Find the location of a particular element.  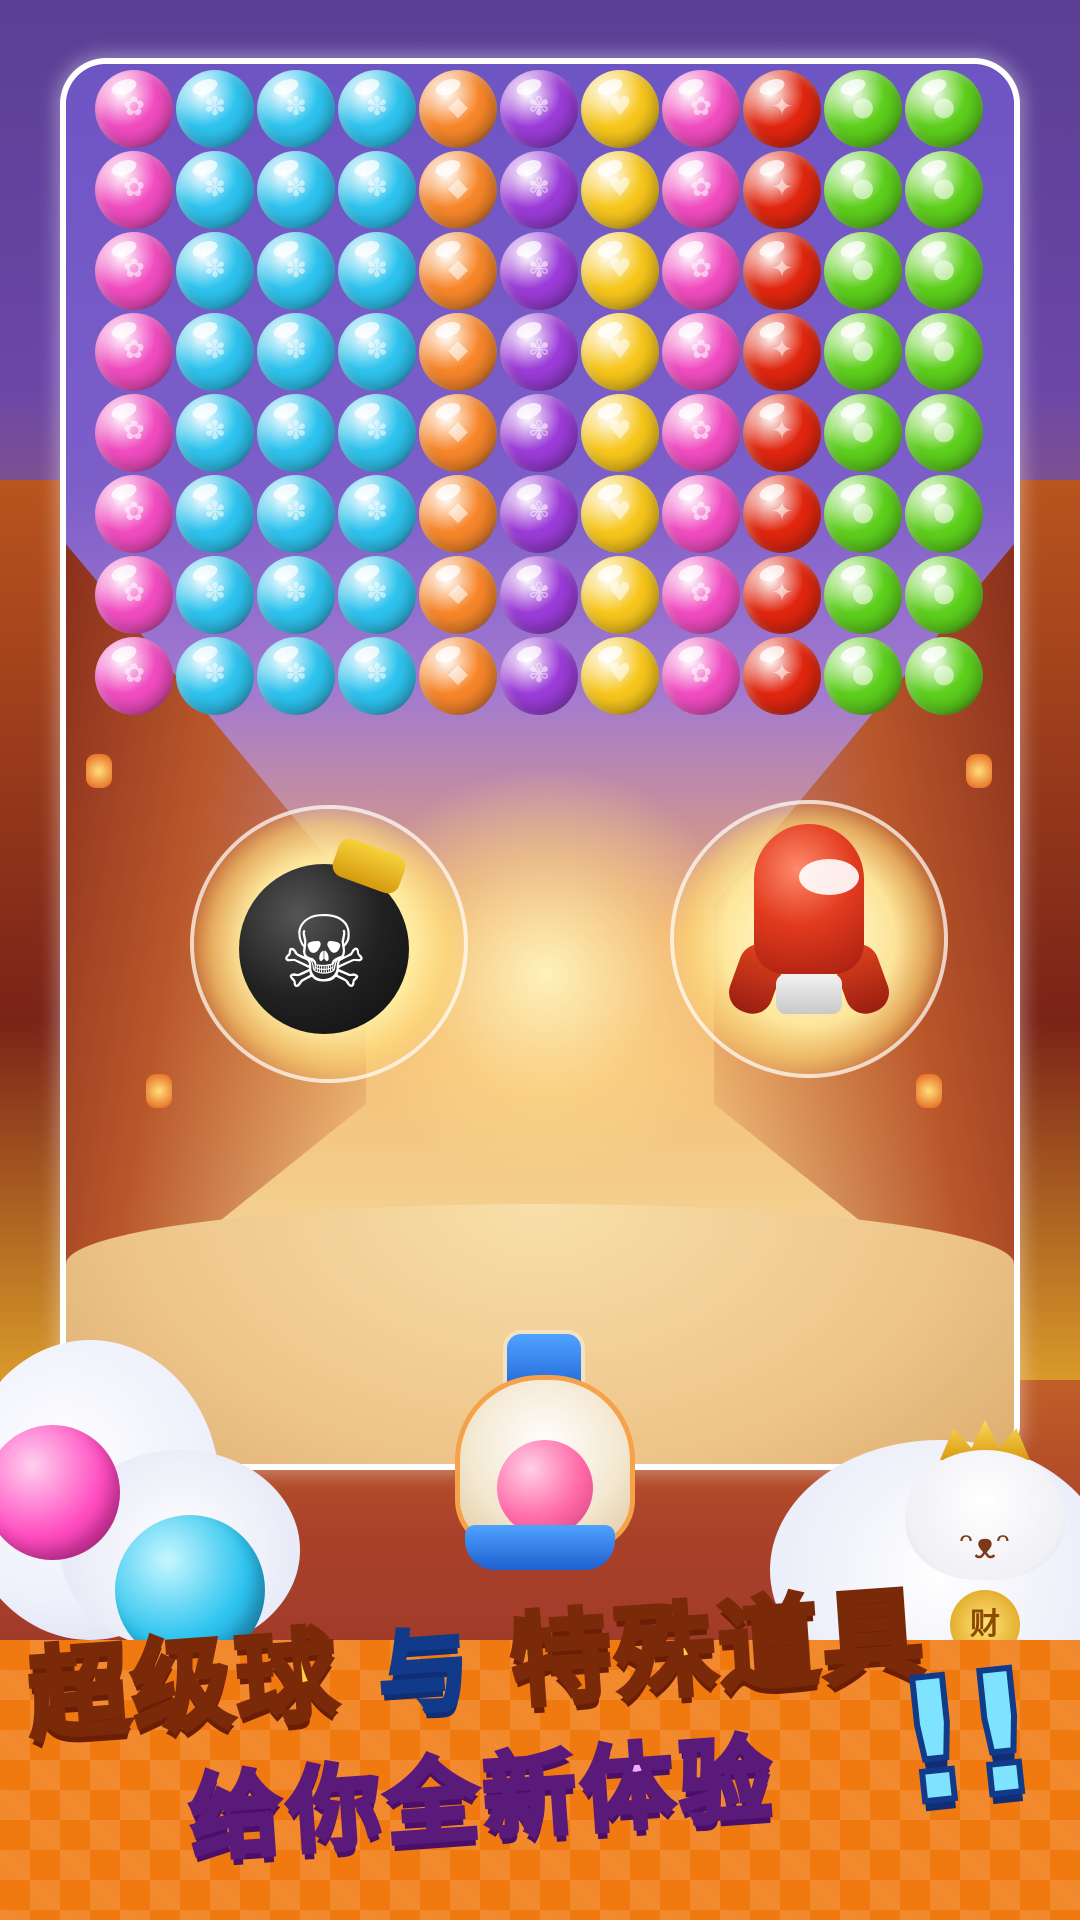

bomb-powerup: ☠ is located at coordinates (329, 944).